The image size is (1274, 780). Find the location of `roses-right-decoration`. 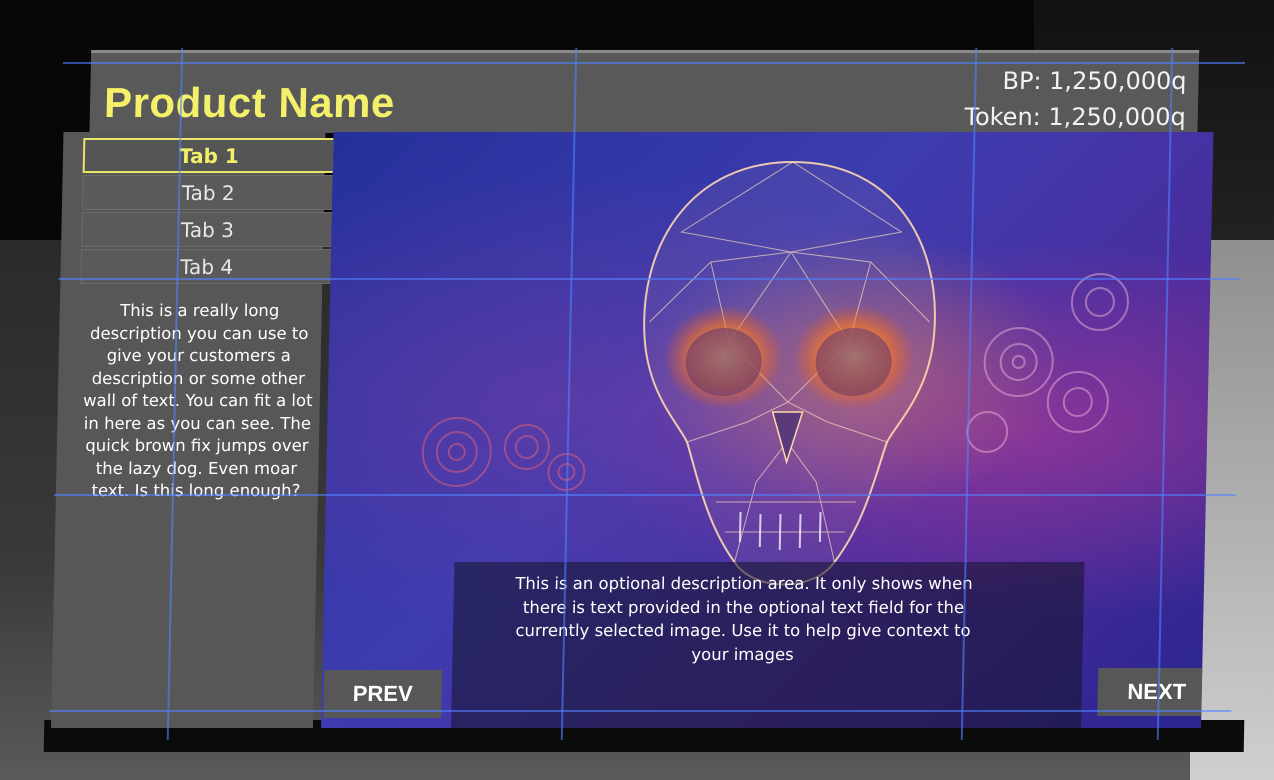

roses-right-decoration is located at coordinates (1047, 363).